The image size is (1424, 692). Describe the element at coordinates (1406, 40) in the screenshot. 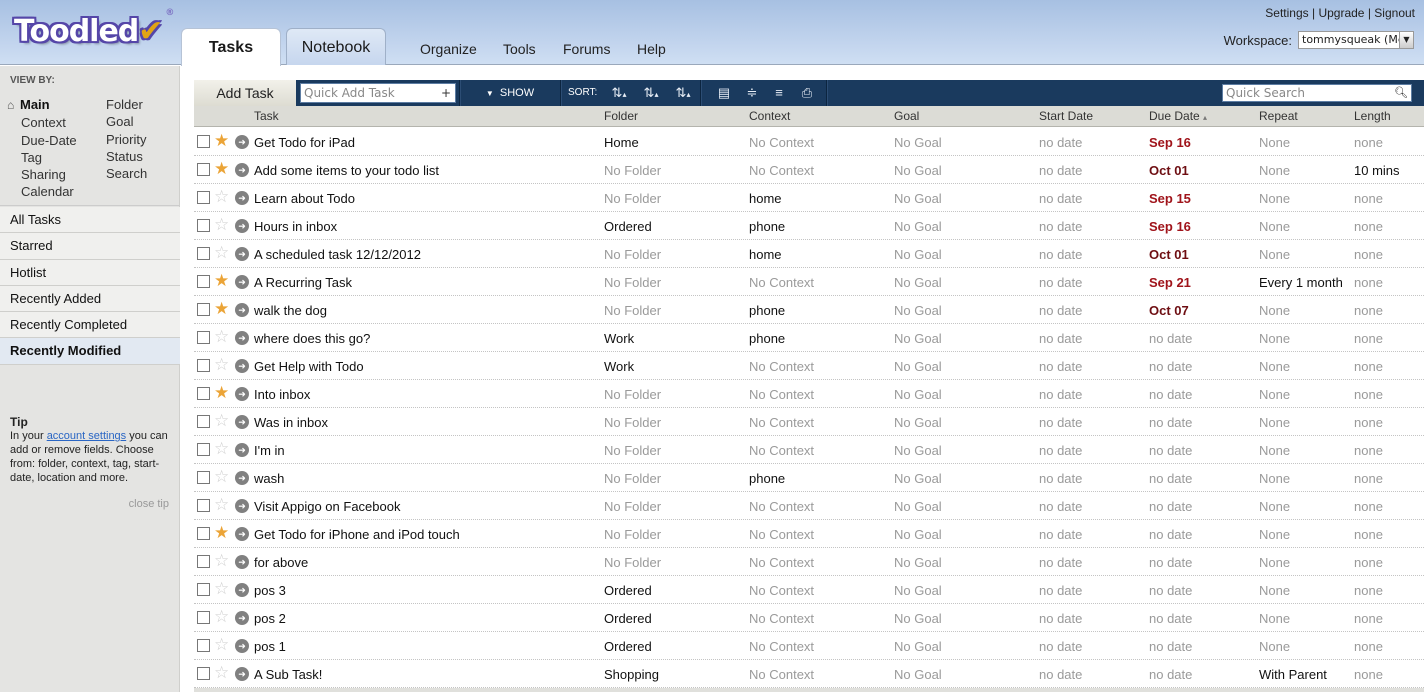

I see `chevron-down-icon: ▼` at that location.